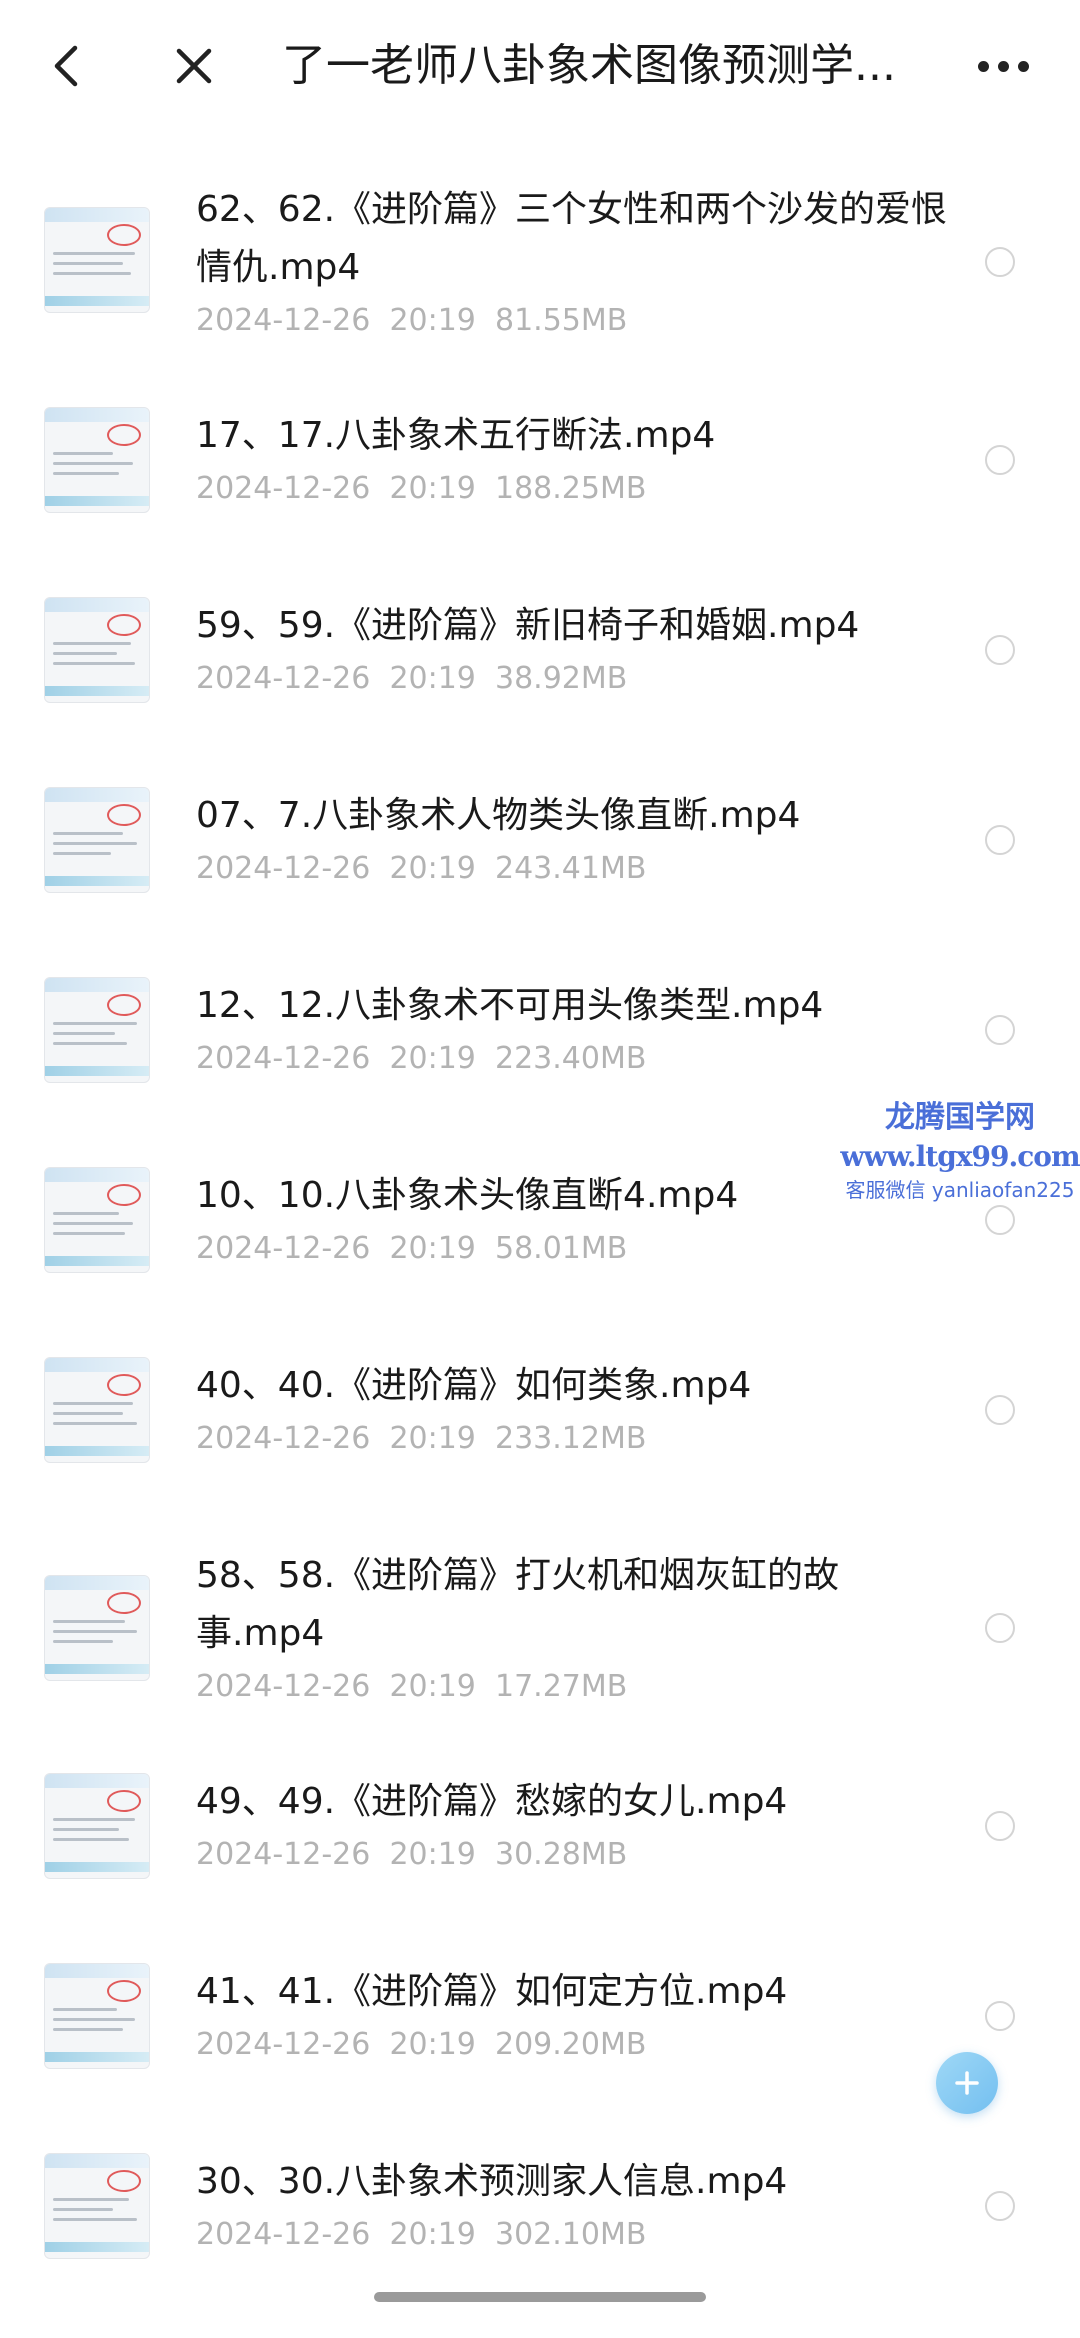  What do you see at coordinates (983, 66) in the screenshot?
I see `more-dots-icon` at bounding box center [983, 66].